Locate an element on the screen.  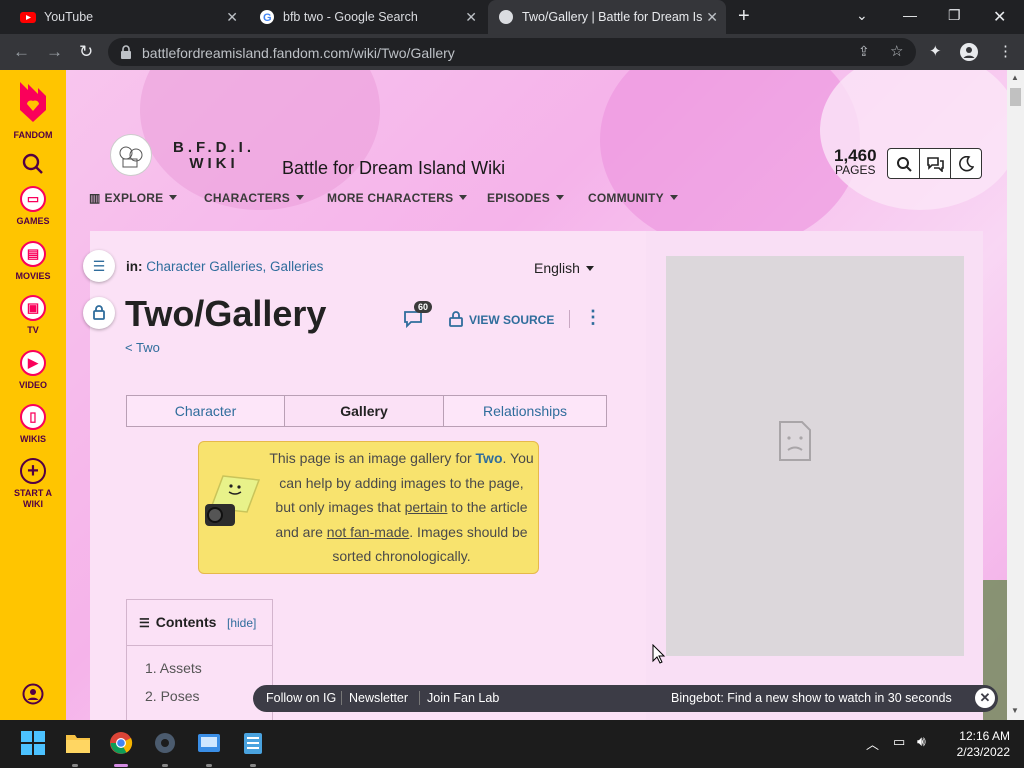
clock-date: 2/23/2022 is located at coordinates (983, 752).